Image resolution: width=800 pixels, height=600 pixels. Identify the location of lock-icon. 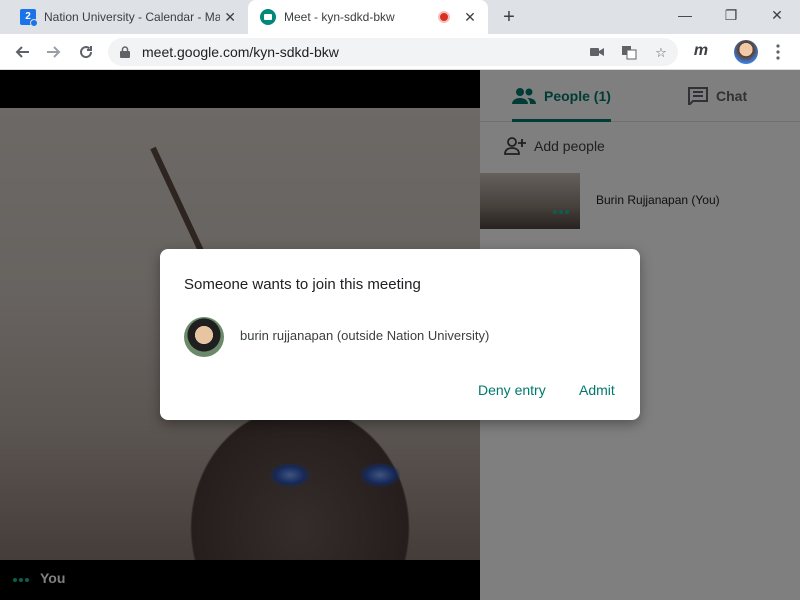
(125, 52).